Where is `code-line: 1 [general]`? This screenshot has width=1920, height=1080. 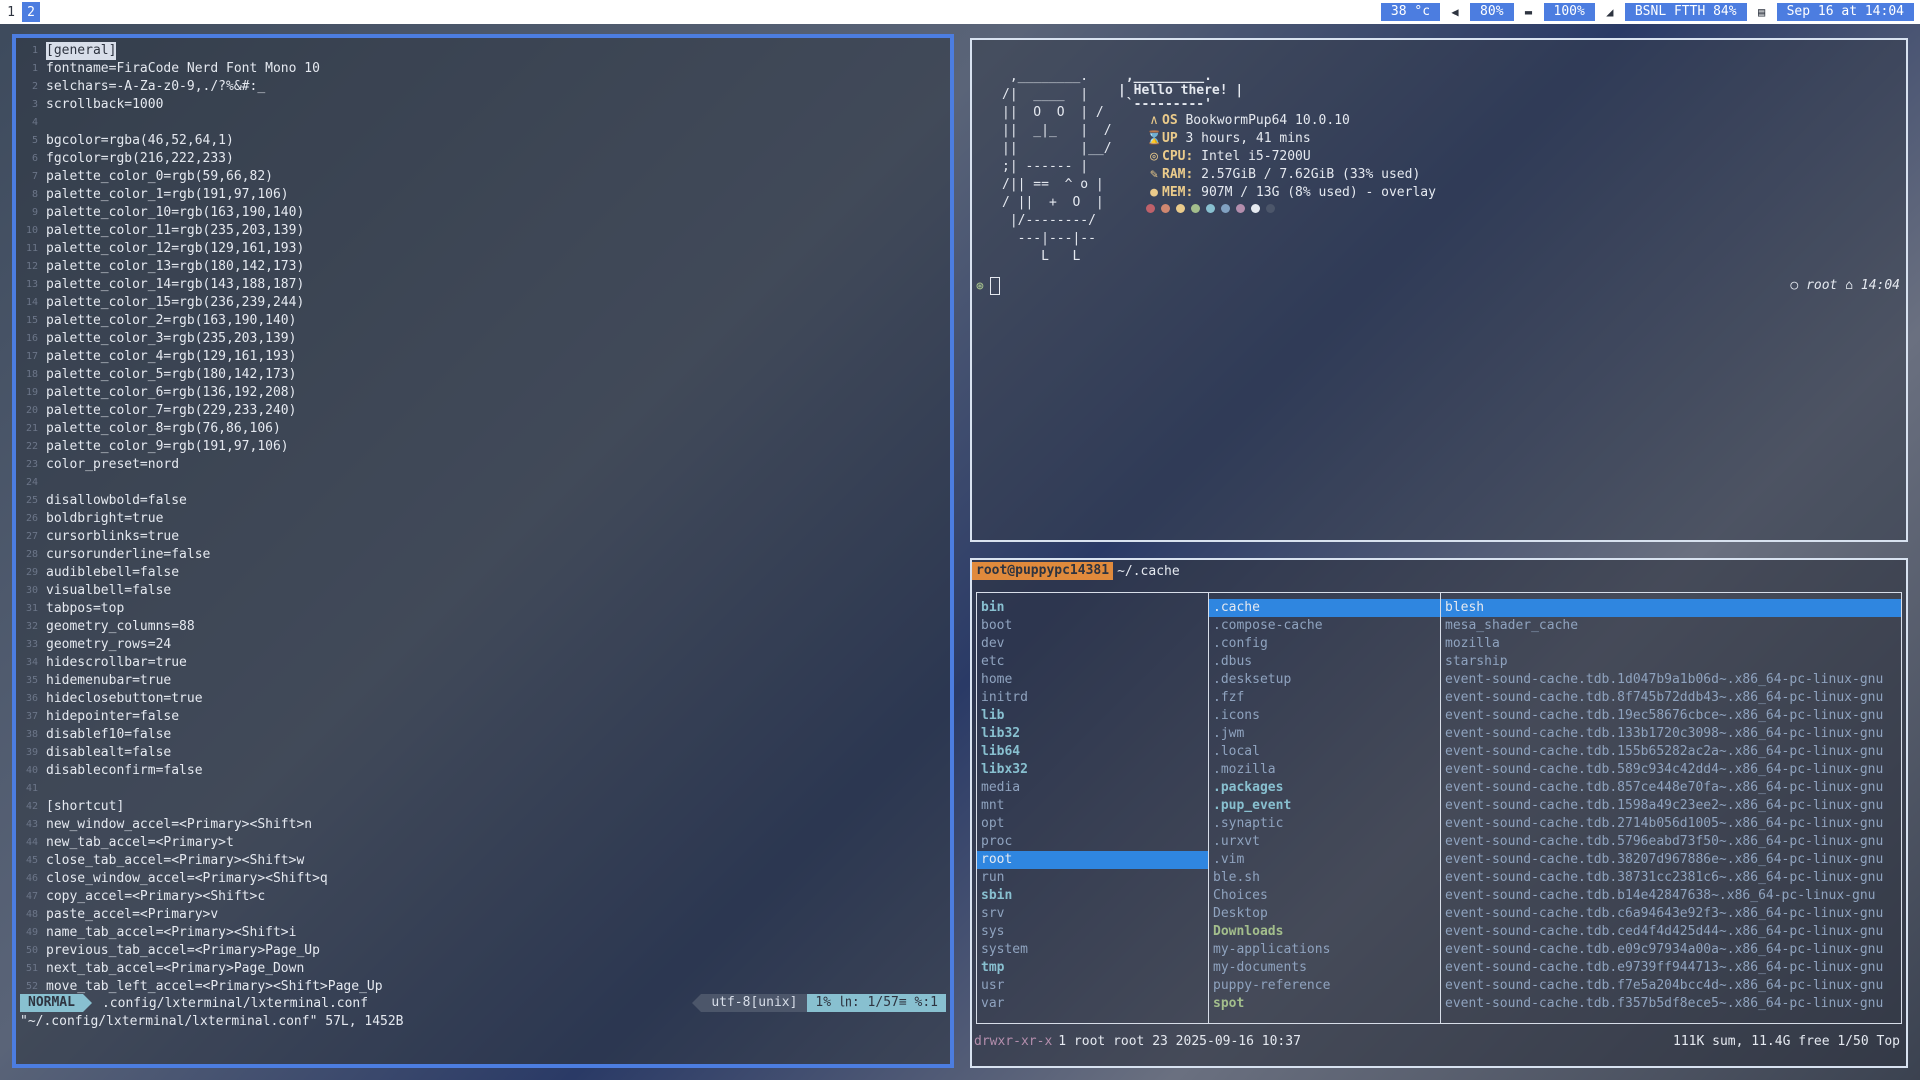 code-line: 1 [general] is located at coordinates (483, 51).